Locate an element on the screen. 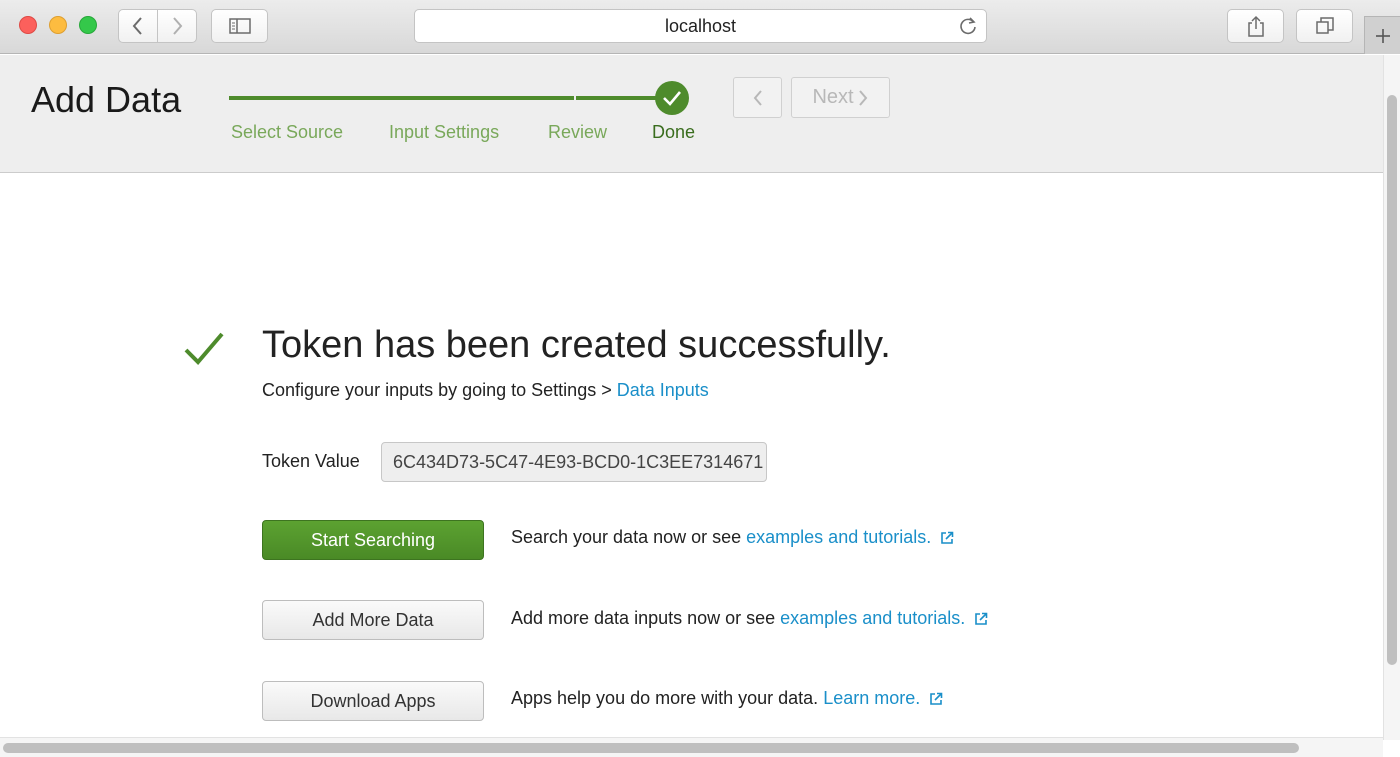 The height and width of the screenshot is (757, 1400). back-button is located at coordinates (757, 97).